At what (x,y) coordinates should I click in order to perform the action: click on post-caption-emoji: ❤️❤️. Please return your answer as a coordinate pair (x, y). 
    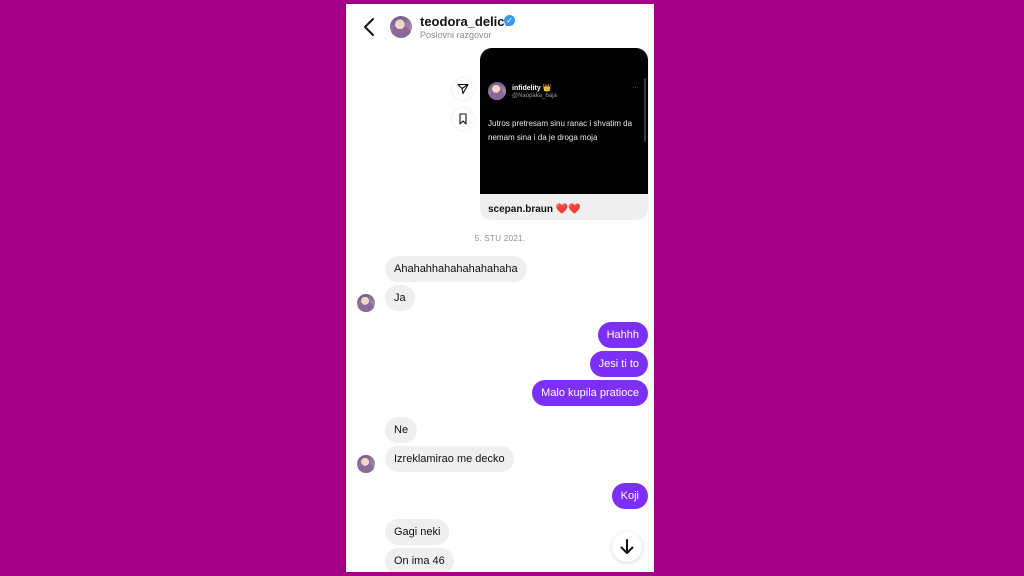
    Looking at the image, I should click on (568, 209).